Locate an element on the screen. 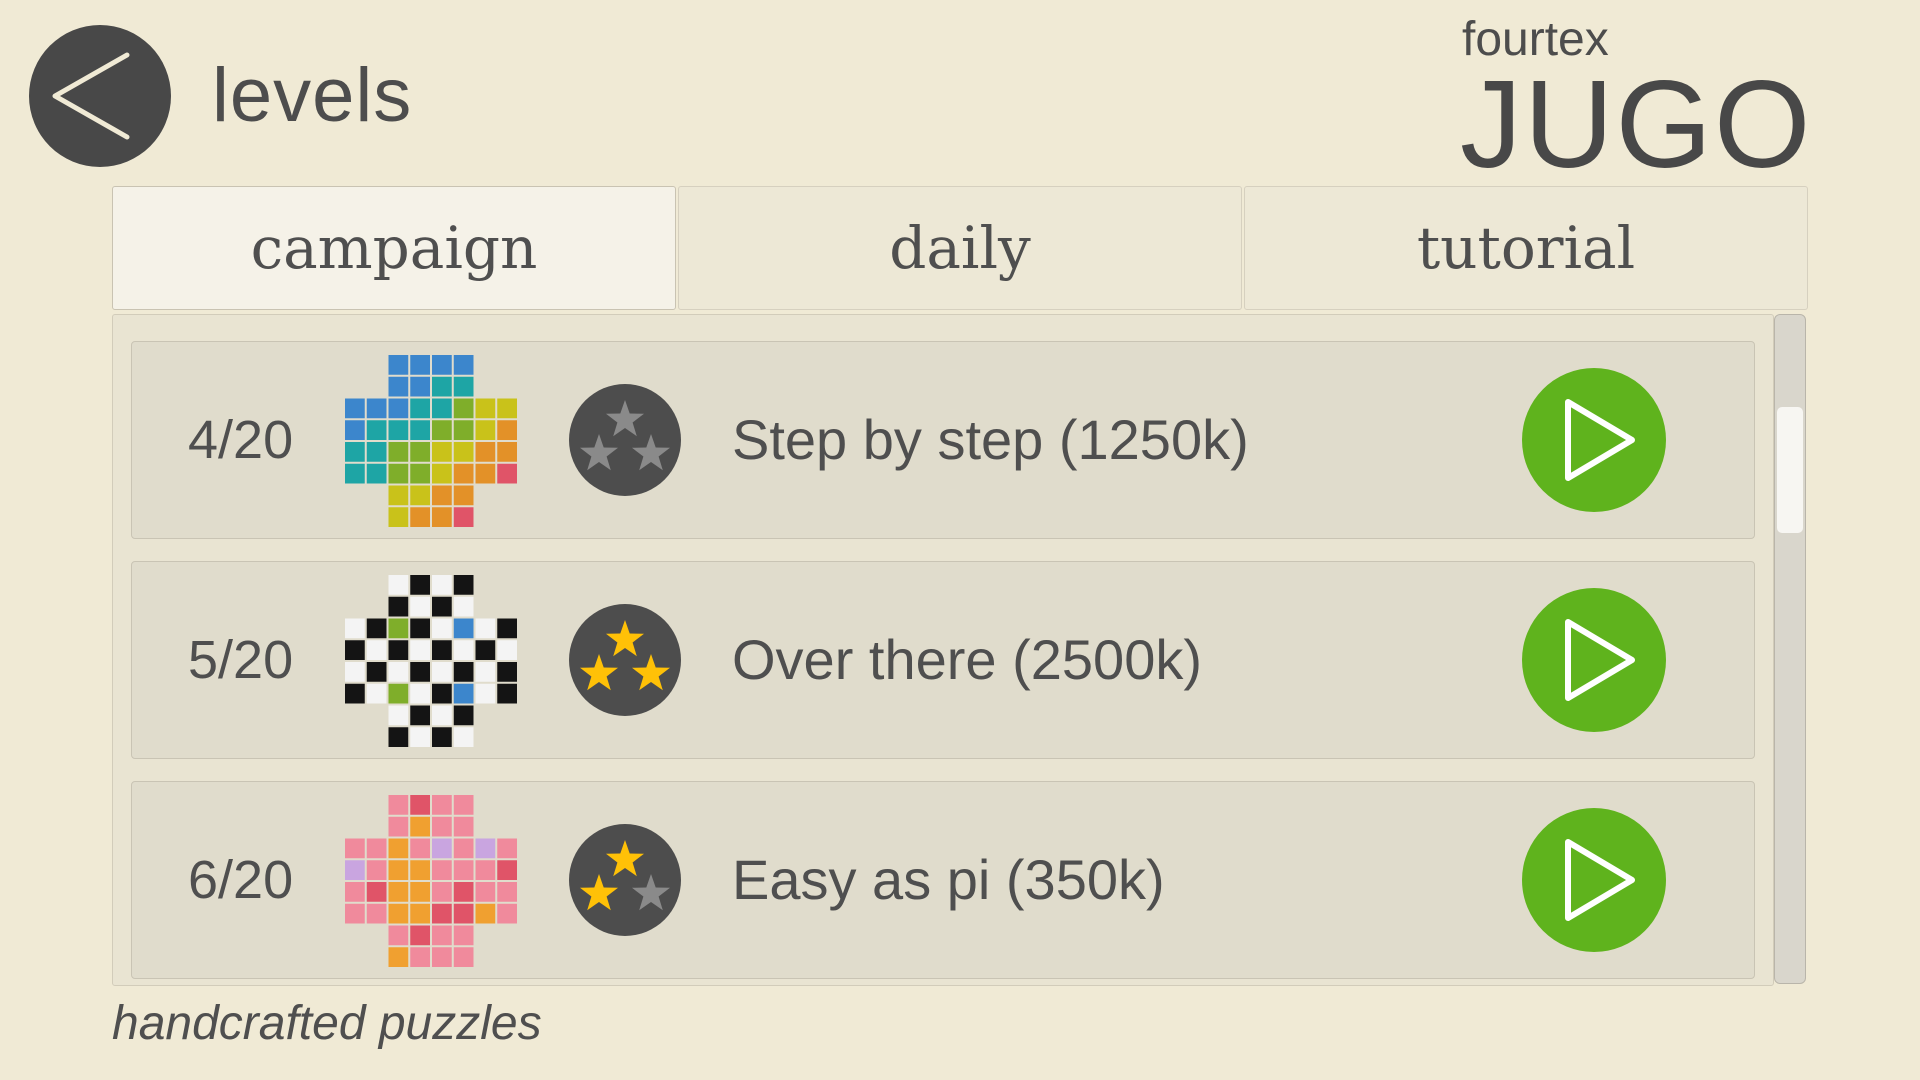 This screenshot has height=1080, width=1920. level-number: 5/20 is located at coordinates (241, 660).